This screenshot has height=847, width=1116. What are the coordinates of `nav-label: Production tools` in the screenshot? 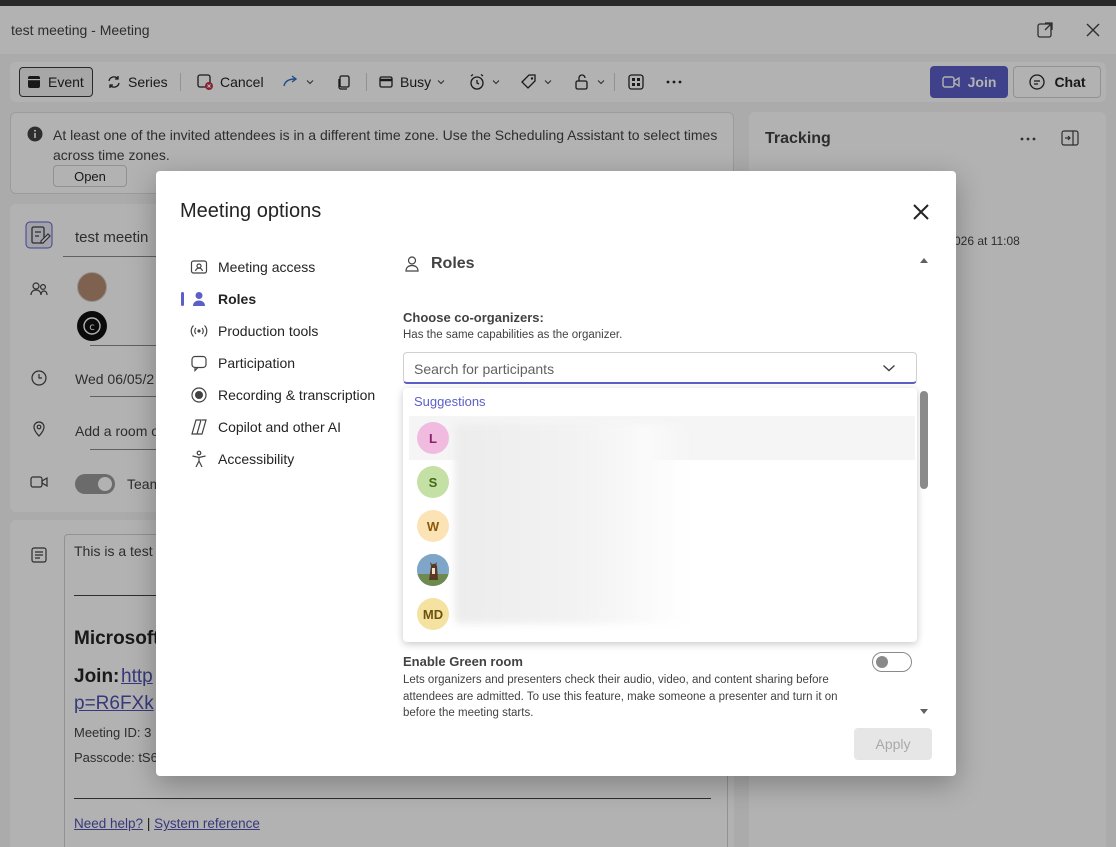 It's located at (268, 331).